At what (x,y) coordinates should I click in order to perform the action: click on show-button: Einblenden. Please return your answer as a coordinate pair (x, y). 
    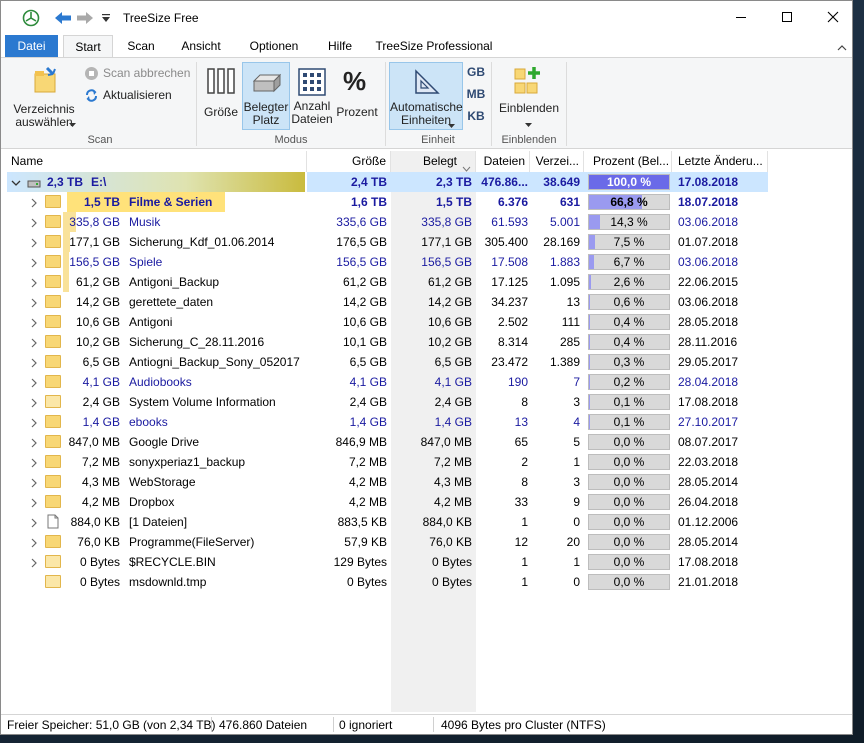
    Looking at the image, I should click on (529, 96).